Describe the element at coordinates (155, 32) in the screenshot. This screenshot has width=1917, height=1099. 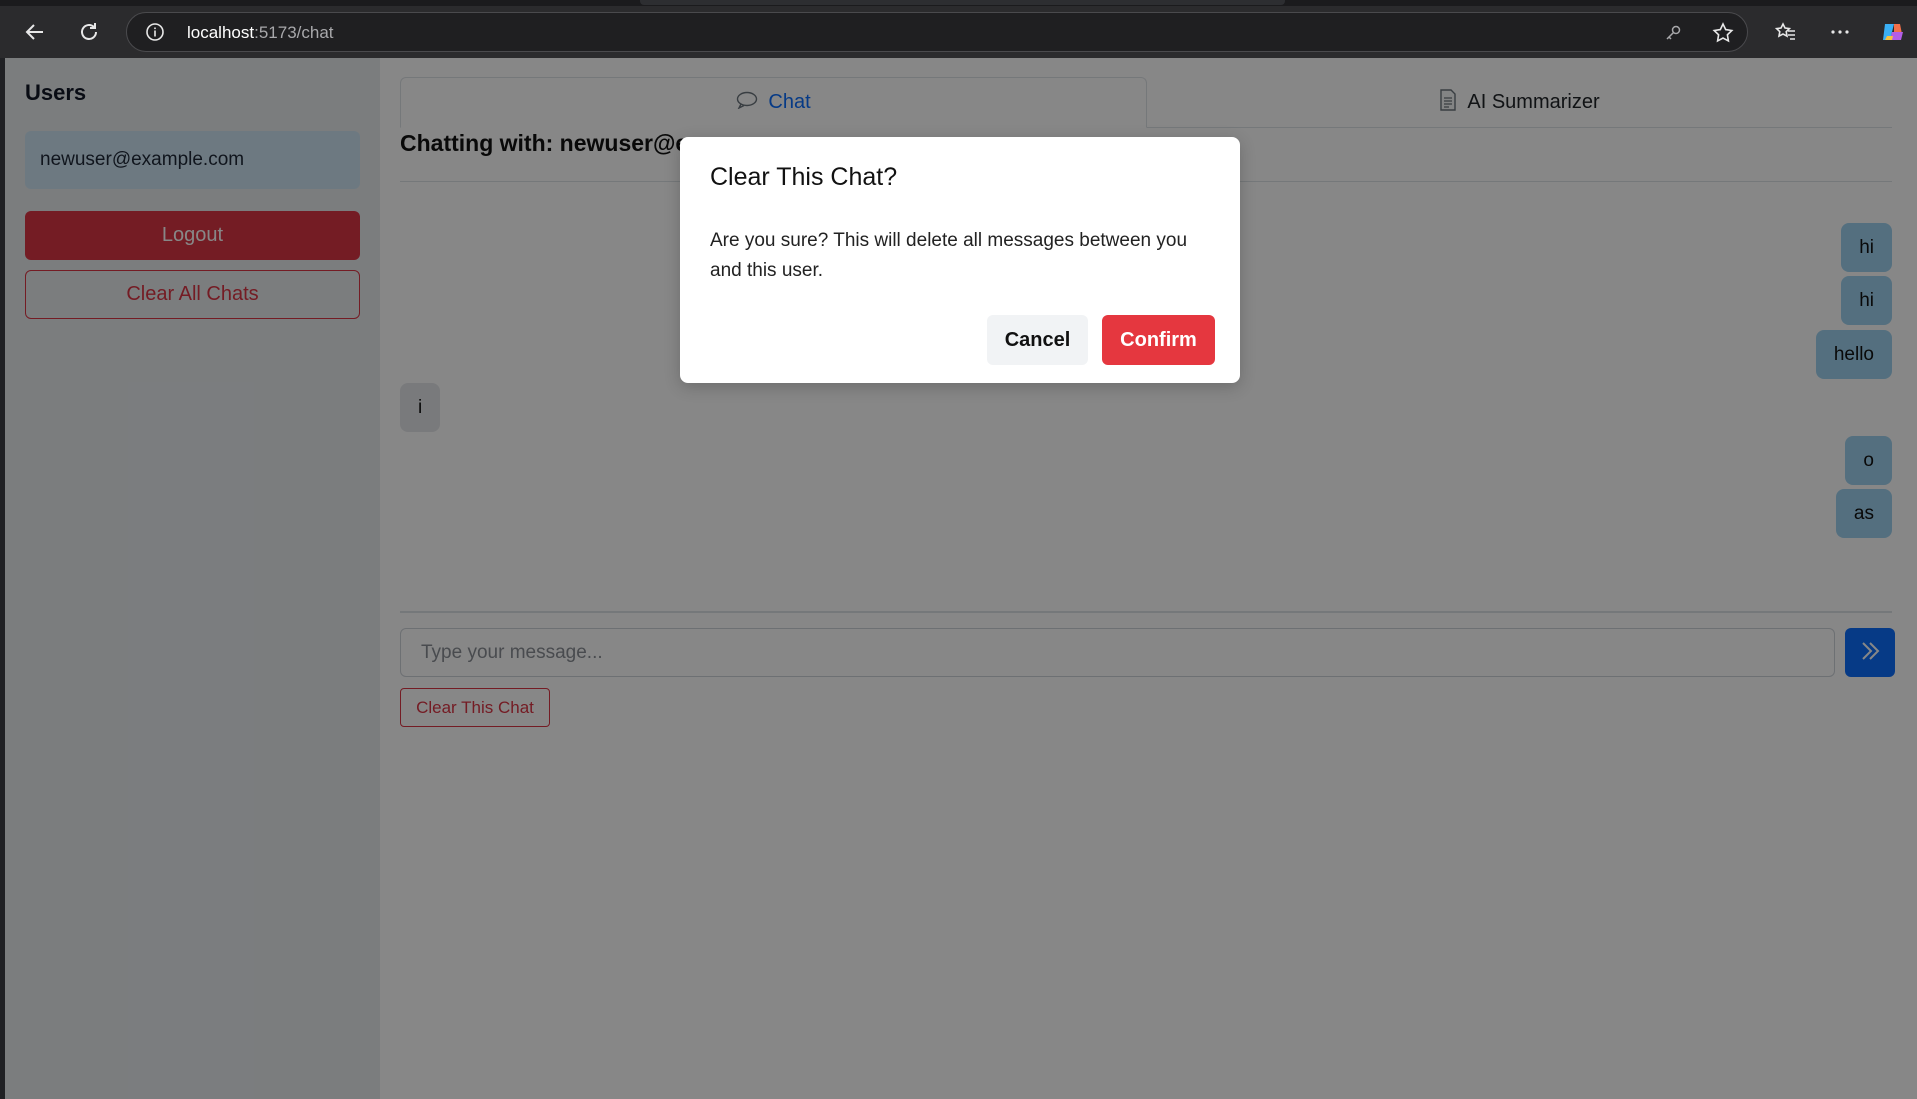
I see `site-info-icon` at that location.